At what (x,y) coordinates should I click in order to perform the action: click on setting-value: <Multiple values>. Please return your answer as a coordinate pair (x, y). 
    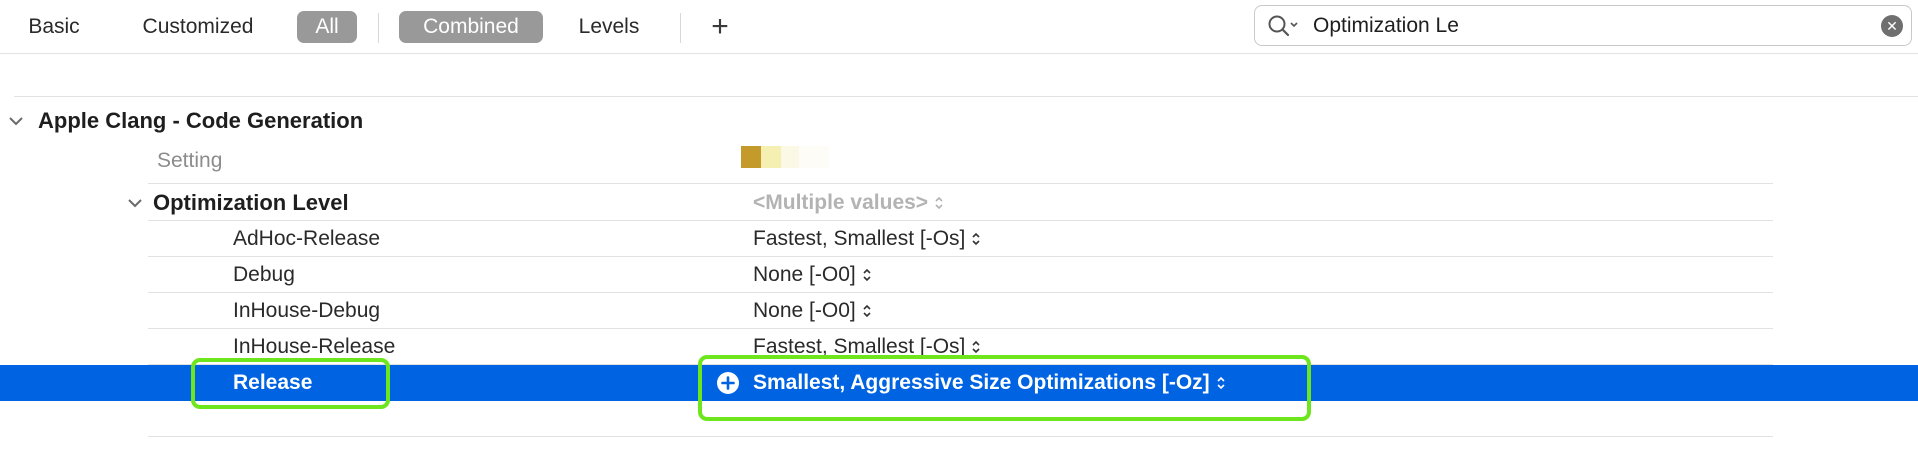
    Looking at the image, I should click on (841, 202).